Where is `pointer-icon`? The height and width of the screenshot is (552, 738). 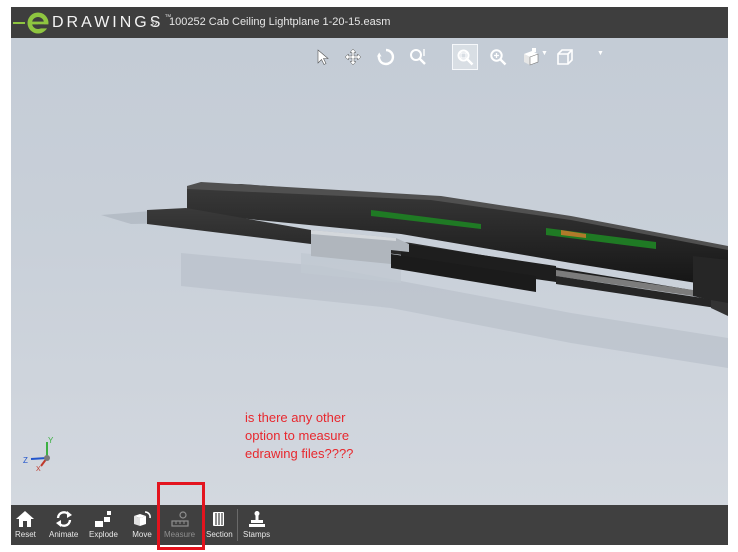
pointer-icon is located at coordinates (323, 57).